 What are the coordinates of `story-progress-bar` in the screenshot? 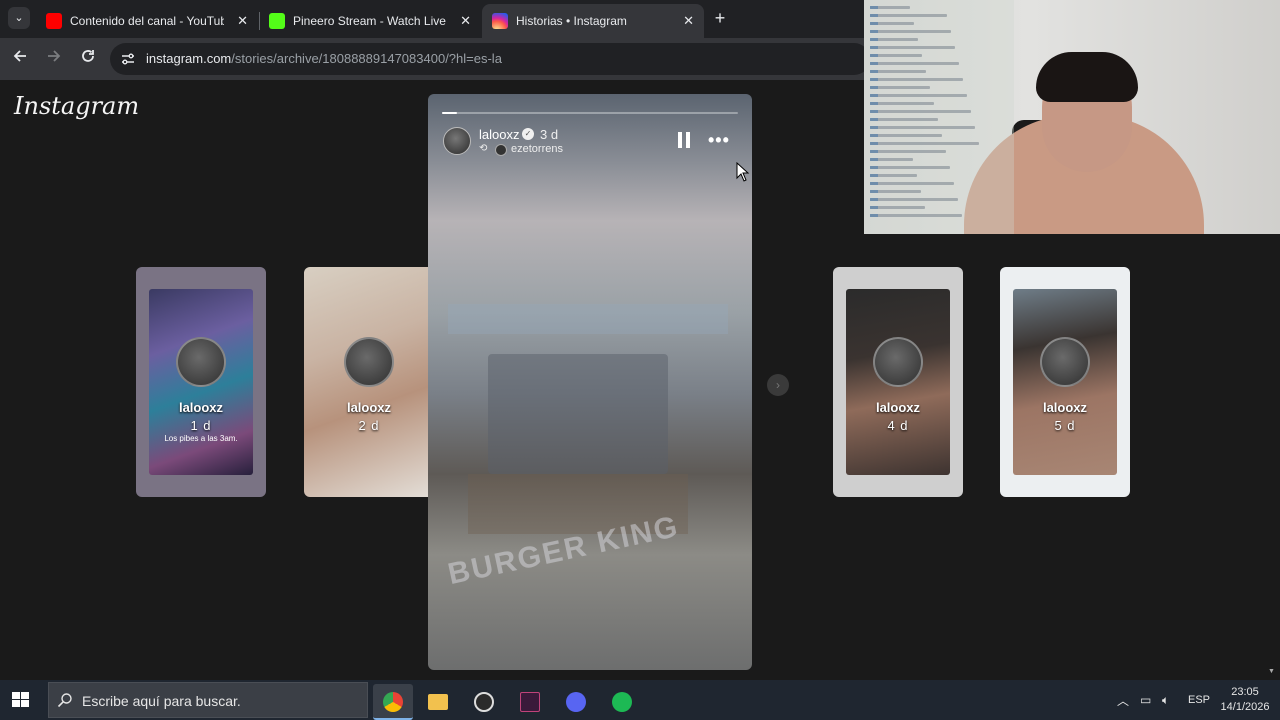 It's located at (590, 113).